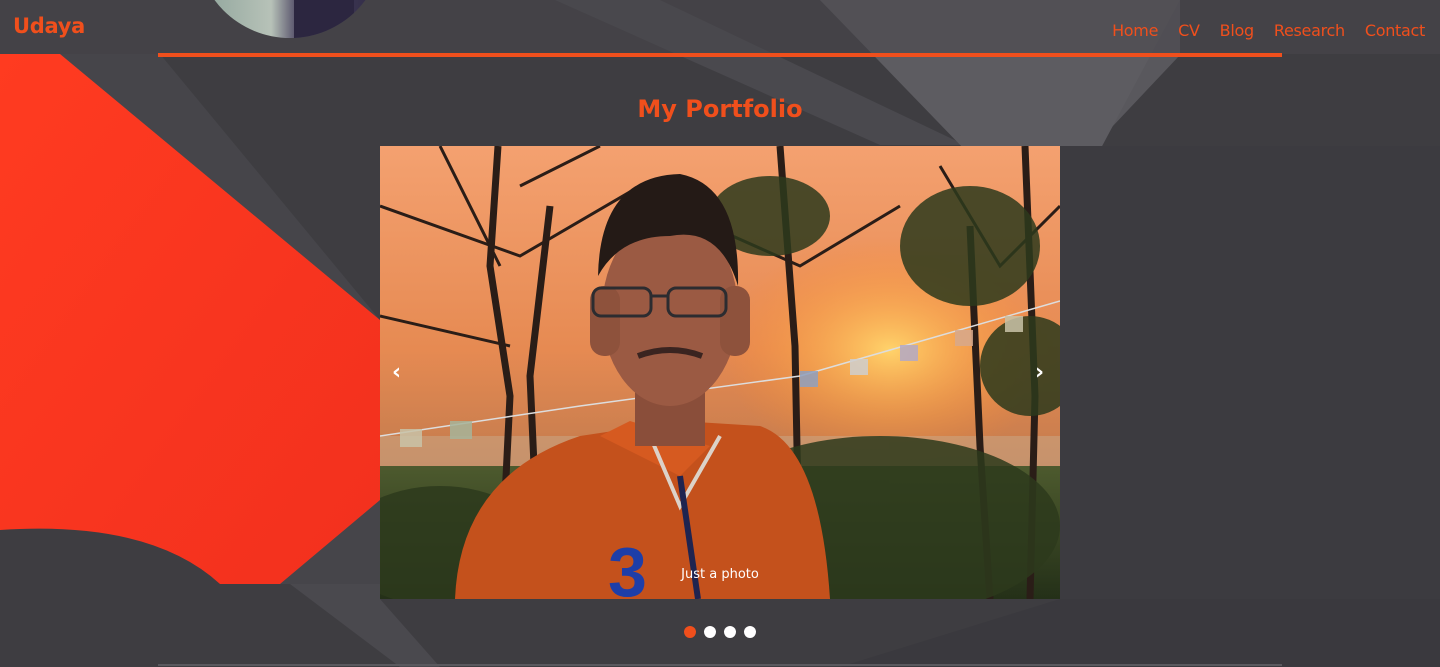 Image resolution: width=1440 pixels, height=667 pixels. I want to click on carousel-caption: Just a photo, so click(720, 574).